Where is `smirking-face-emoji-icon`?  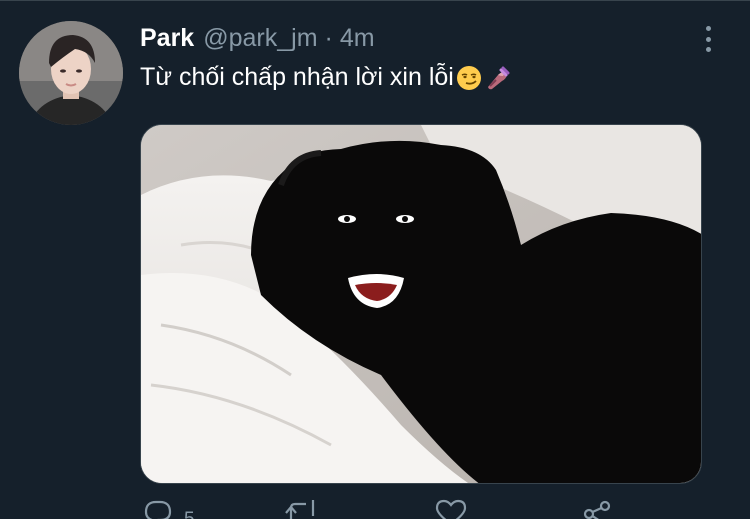
smirking-face-emoji-icon is located at coordinates (468, 77).